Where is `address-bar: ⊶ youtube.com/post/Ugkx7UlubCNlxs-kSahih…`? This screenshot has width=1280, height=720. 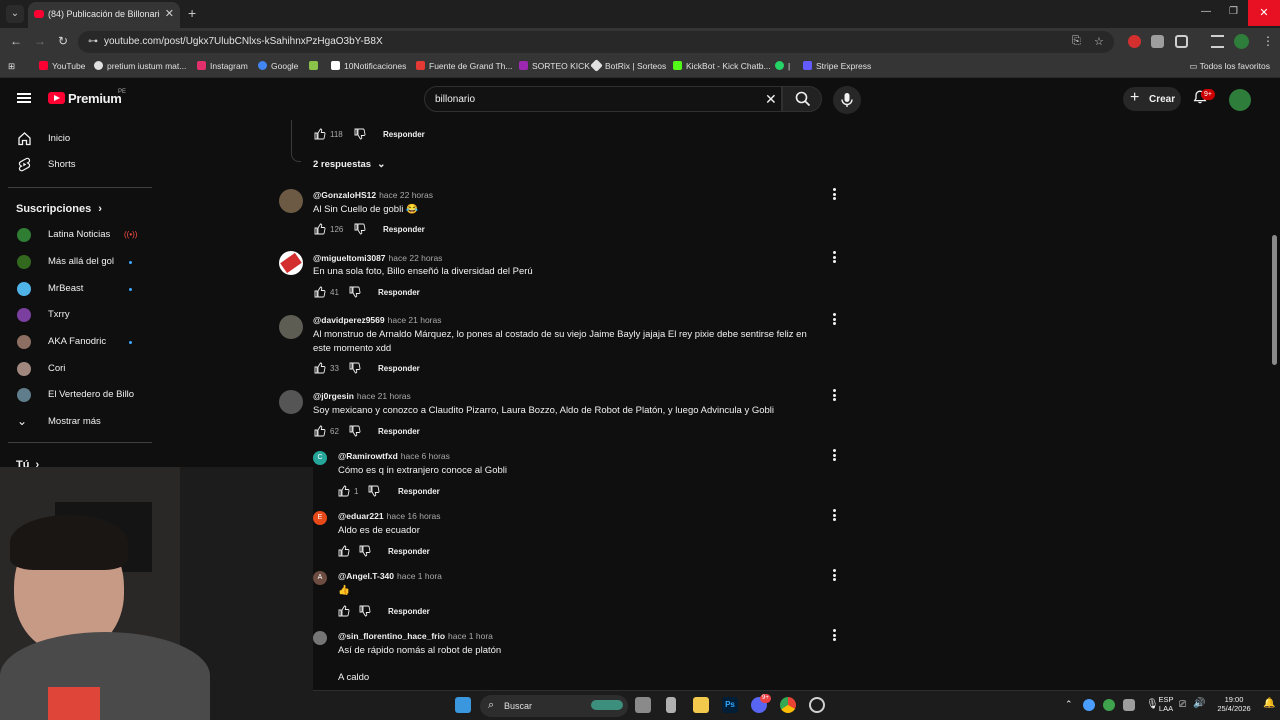 address-bar: ⊶ youtube.com/post/Ugkx7UlubCNlxs-kSahih… is located at coordinates (596, 42).